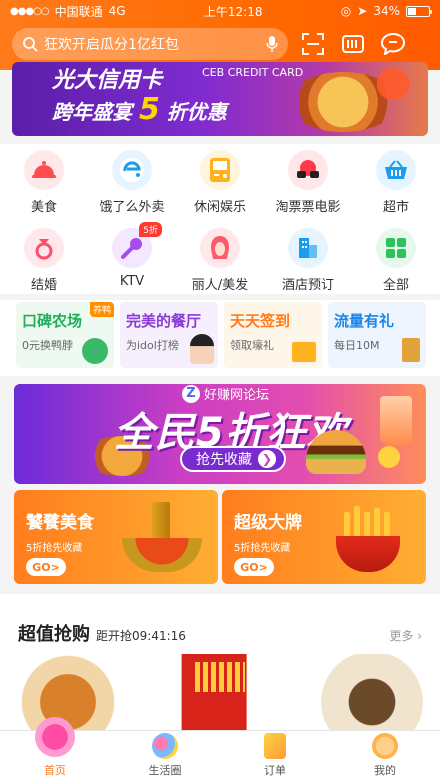 The height and width of the screenshot is (782, 440). Describe the element at coordinates (260, 321) in the screenshot. I see `promo-title: 天天签到` at that location.